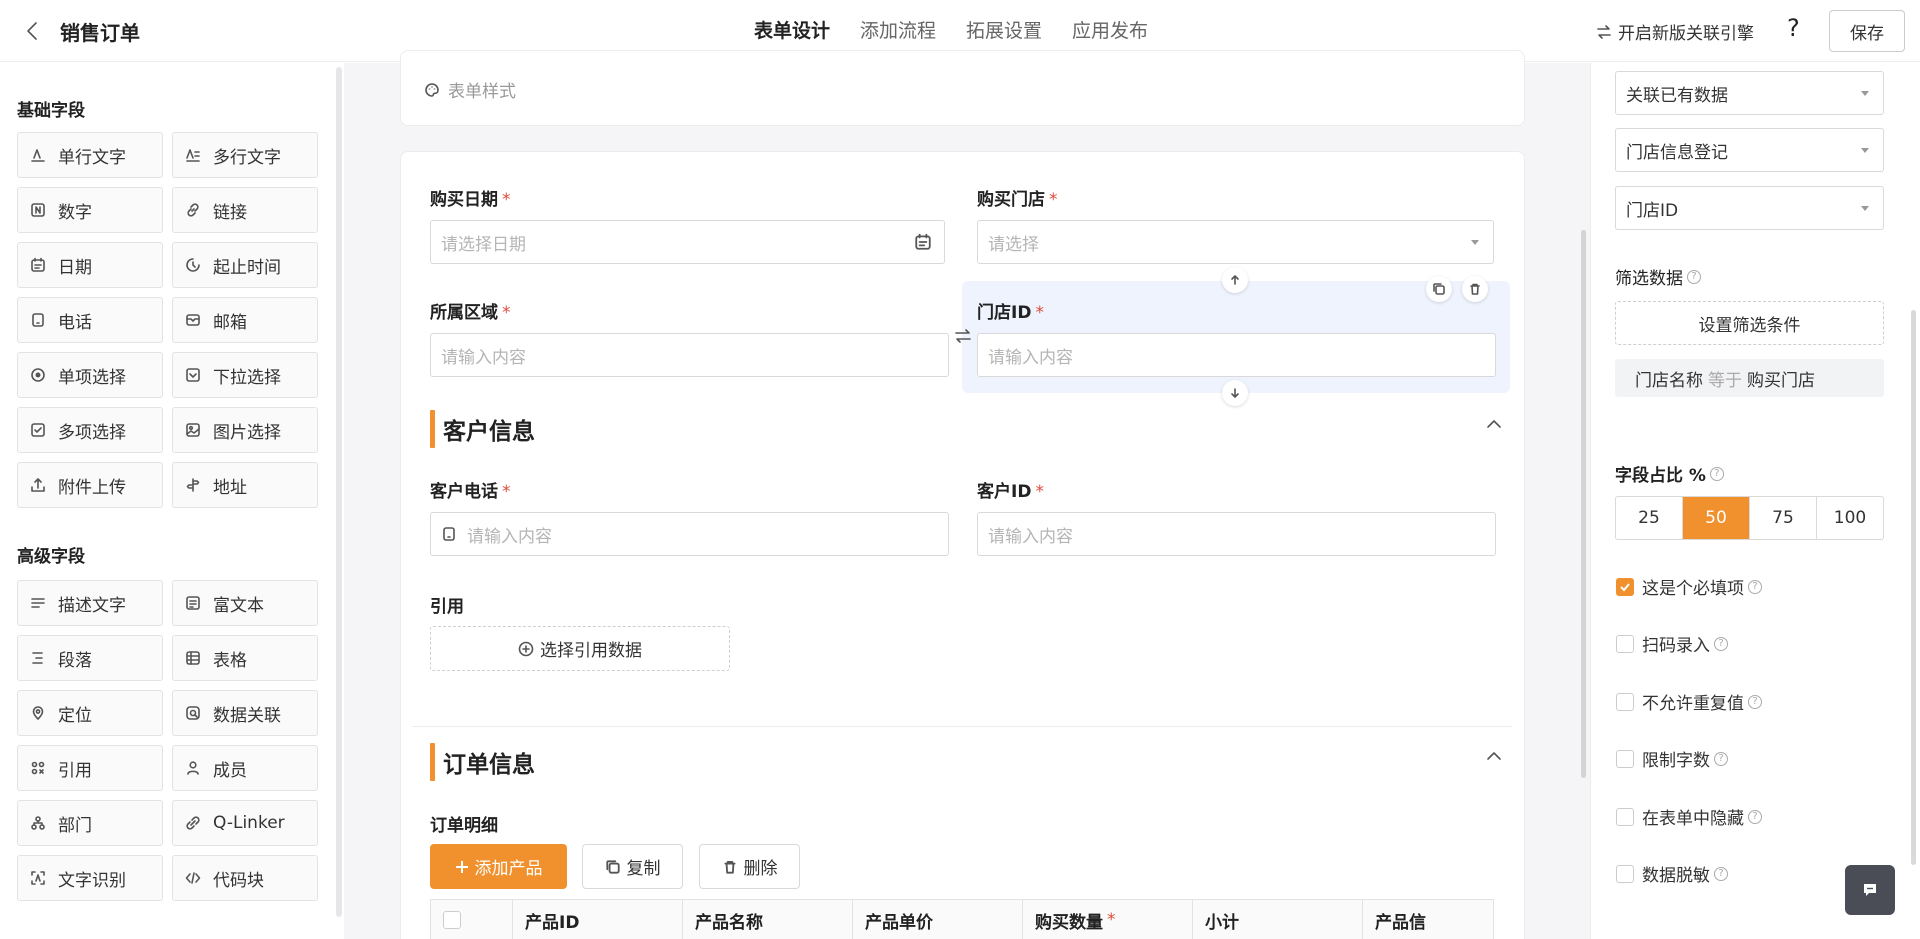 The width and height of the screenshot is (1920, 939). What do you see at coordinates (470, 89) in the screenshot?
I see `form-style-toggle: 表单样式` at bounding box center [470, 89].